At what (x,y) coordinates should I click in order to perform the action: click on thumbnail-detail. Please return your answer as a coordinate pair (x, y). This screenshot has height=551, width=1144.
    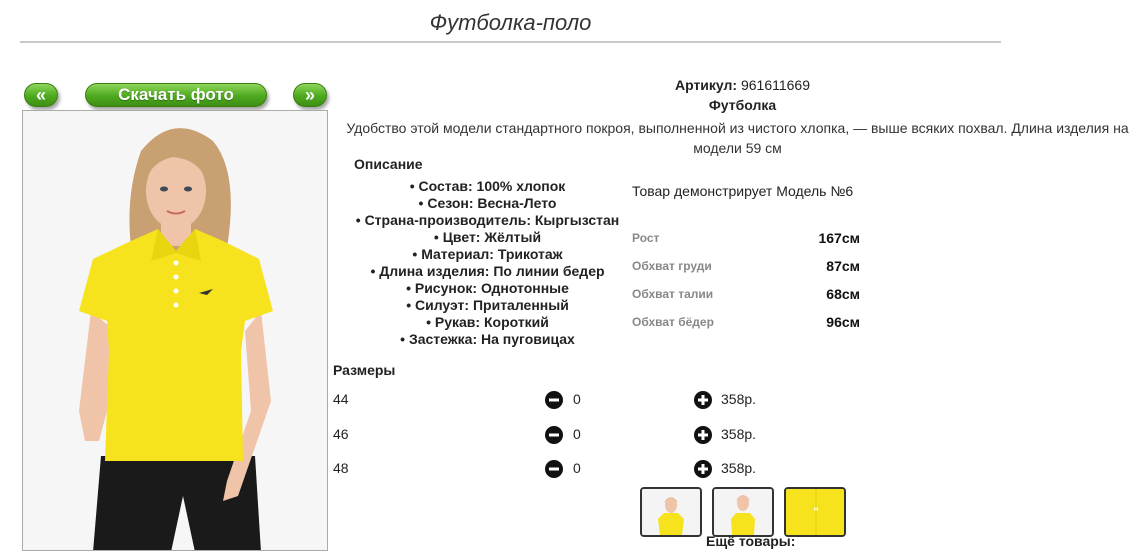
    Looking at the image, I should click on (815, 512).